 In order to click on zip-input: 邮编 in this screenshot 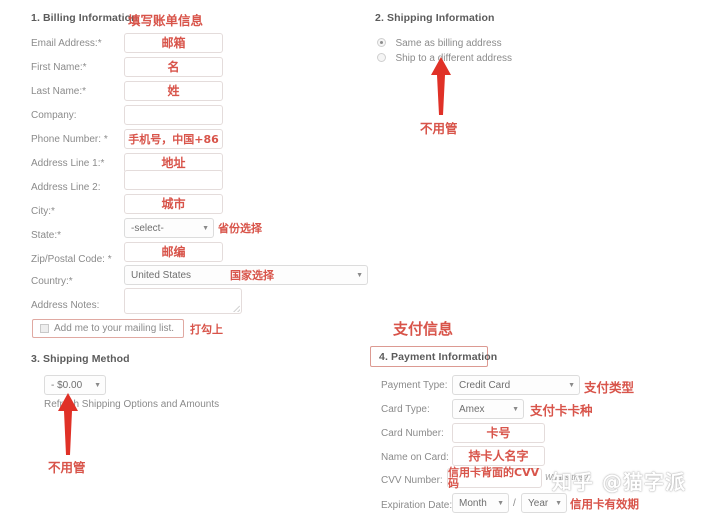, I will do `click(173, 252)`.